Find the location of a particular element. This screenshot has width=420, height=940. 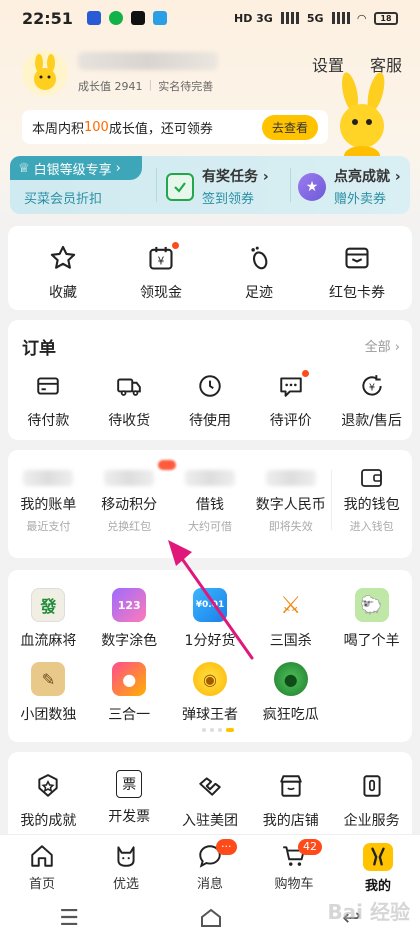

status-indicators: HD 3G 5G ◠ 18 is located at coordinates (315, 18).